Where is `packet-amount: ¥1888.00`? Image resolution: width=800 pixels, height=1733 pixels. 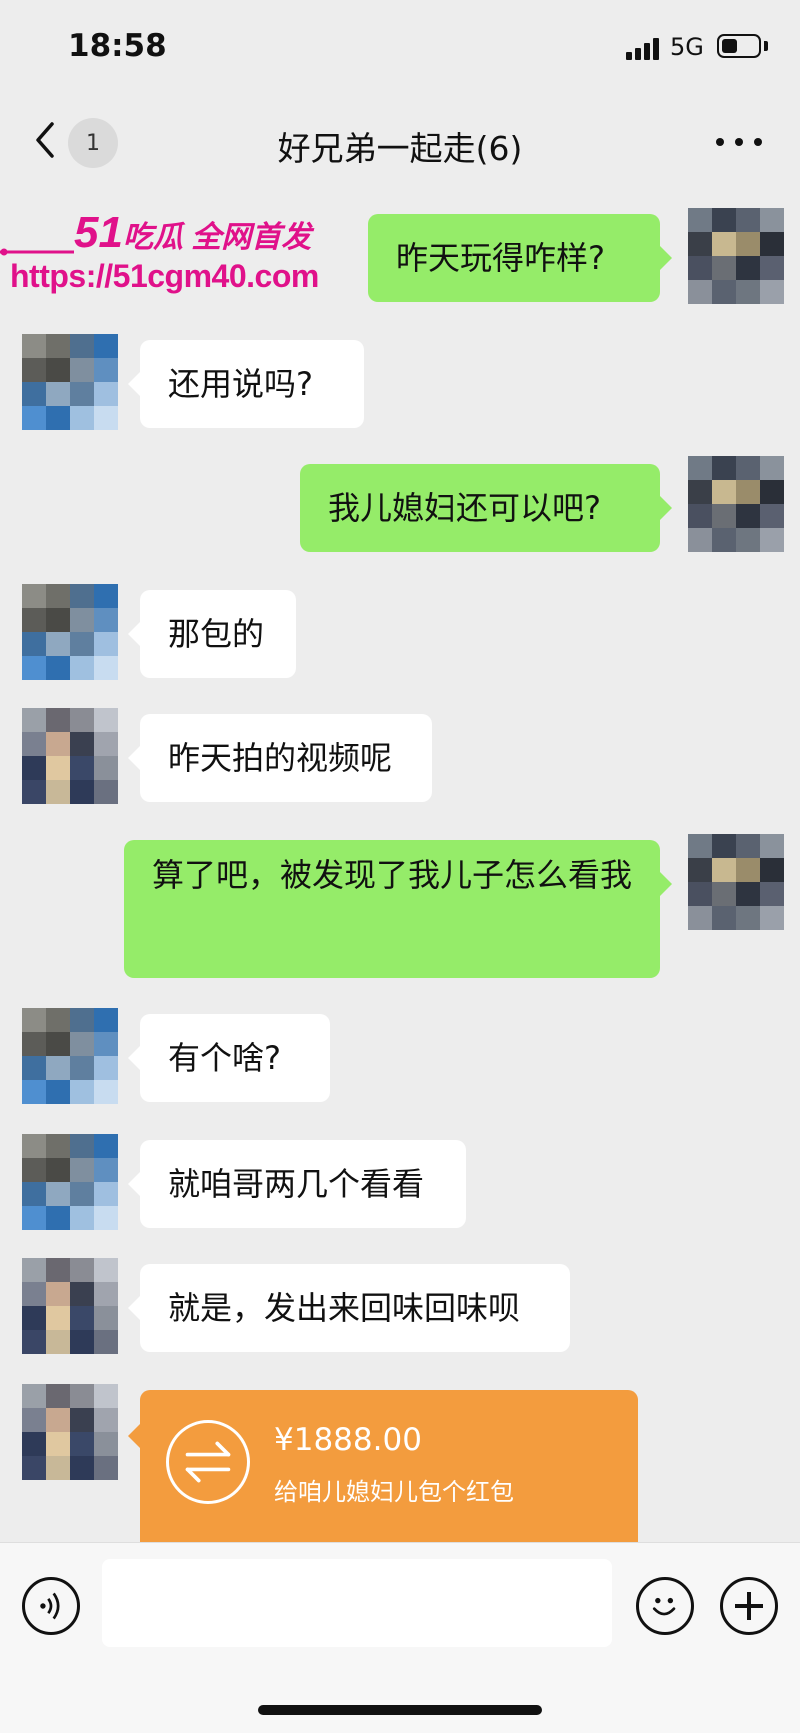
packet-amount: ¥1888.00 is located at coordinates (348, 1440).